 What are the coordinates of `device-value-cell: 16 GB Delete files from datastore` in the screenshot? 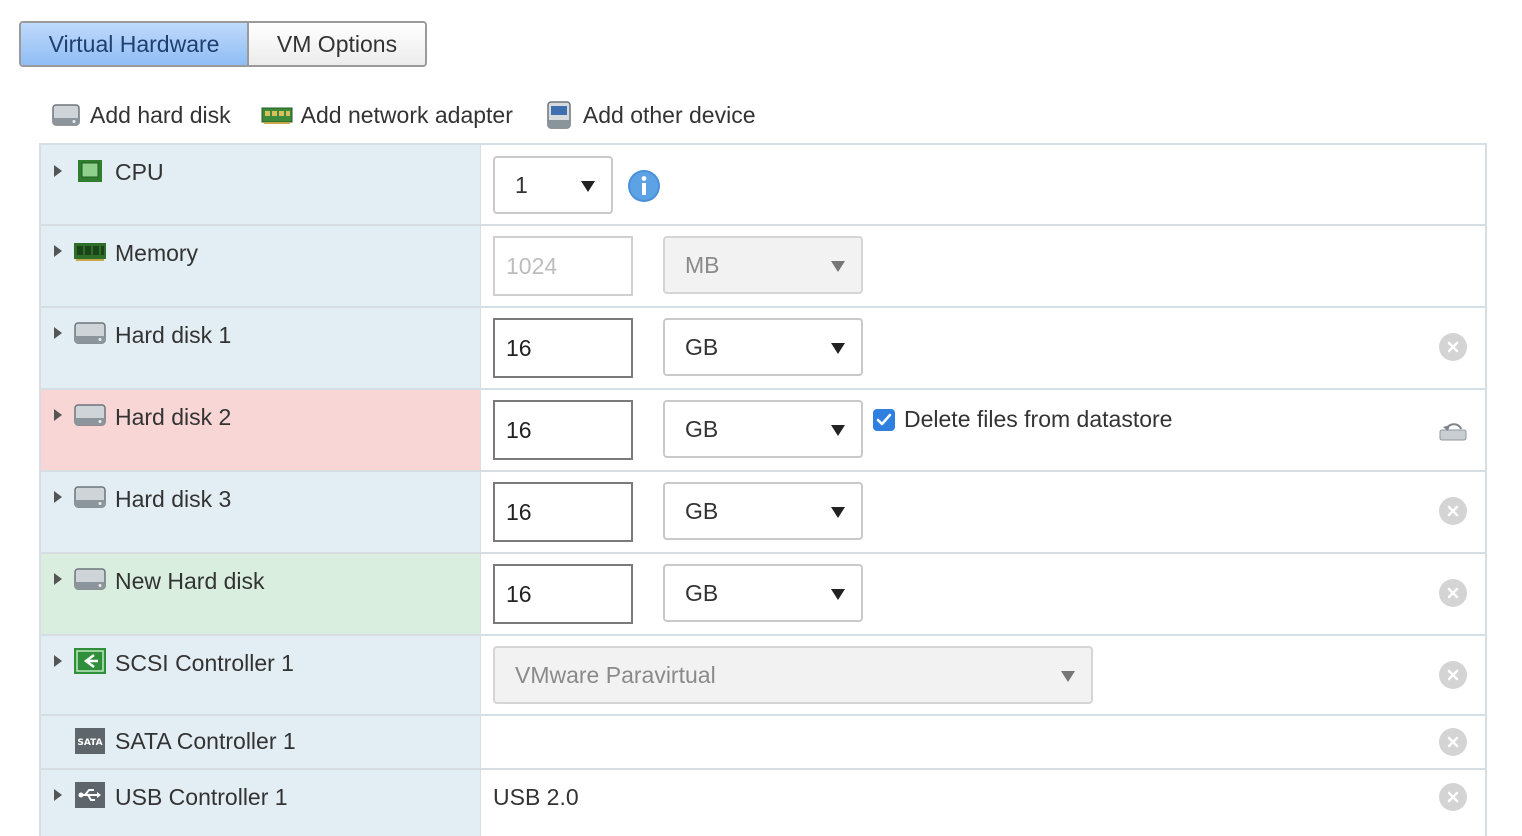 It's located at (983, 430).